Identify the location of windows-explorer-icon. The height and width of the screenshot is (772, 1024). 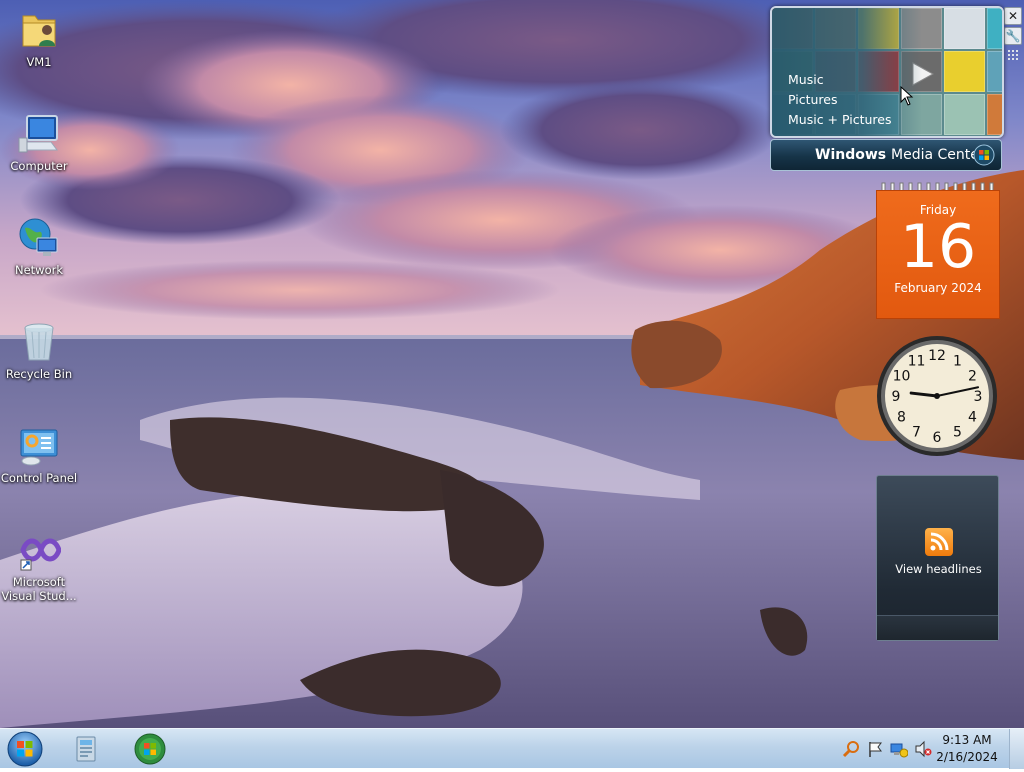
(86, 749).